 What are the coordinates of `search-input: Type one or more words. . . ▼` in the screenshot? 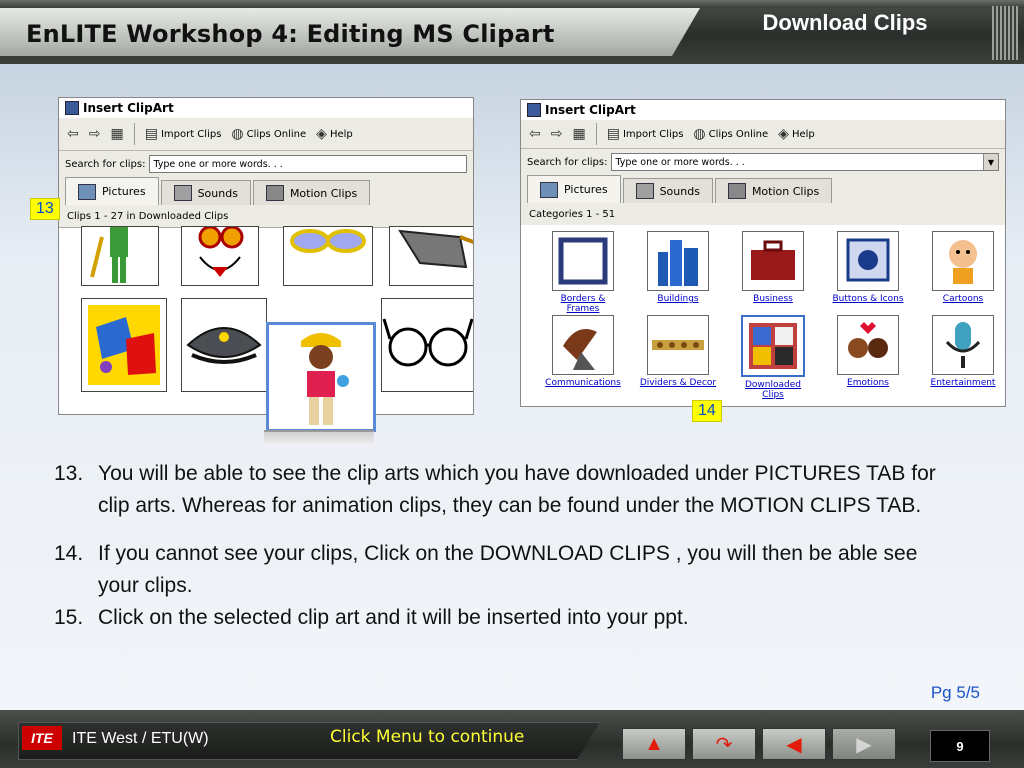 It's located at (805, 162).